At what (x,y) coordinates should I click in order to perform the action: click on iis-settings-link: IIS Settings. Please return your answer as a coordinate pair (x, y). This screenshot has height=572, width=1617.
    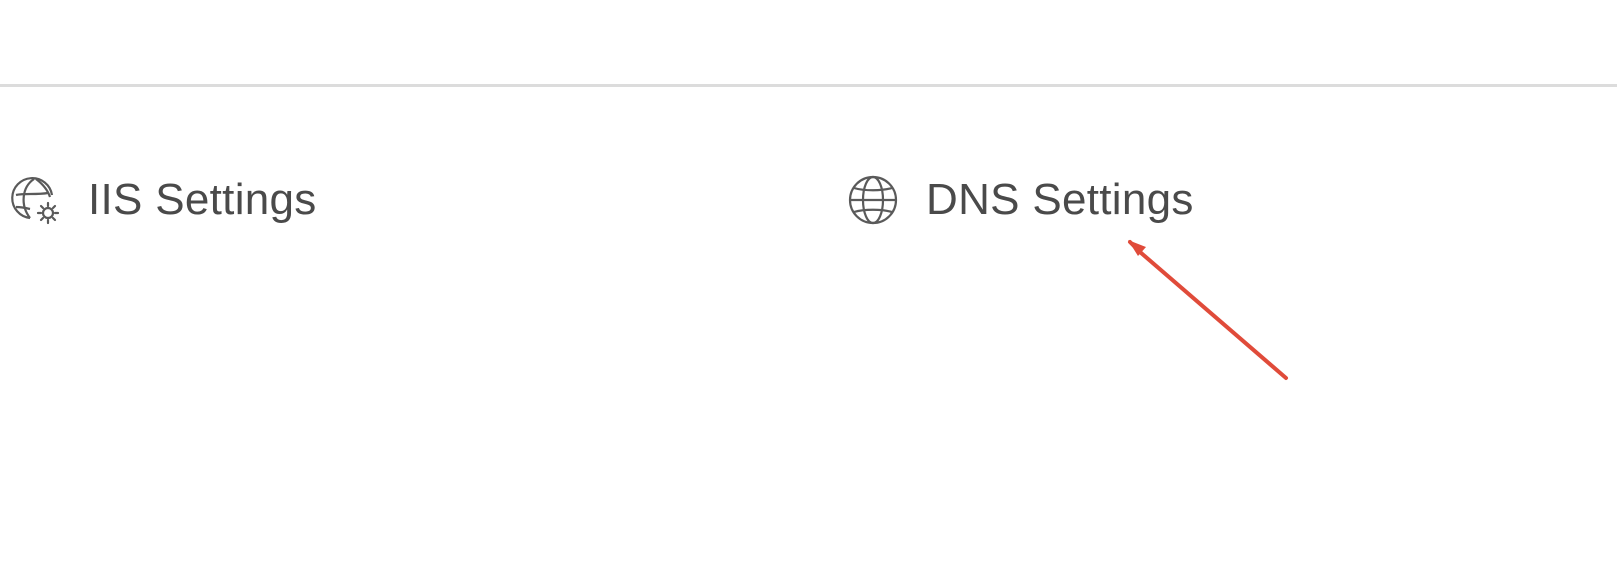
    Looking at the image, I should click on (162, 200).